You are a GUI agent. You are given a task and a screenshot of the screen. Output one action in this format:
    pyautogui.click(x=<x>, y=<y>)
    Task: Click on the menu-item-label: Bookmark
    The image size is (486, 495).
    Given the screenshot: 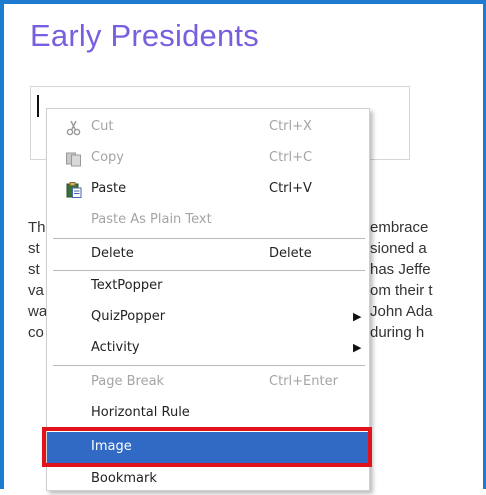 What is the action you would take?
    pyautogui.click(x=124, y=478)
    